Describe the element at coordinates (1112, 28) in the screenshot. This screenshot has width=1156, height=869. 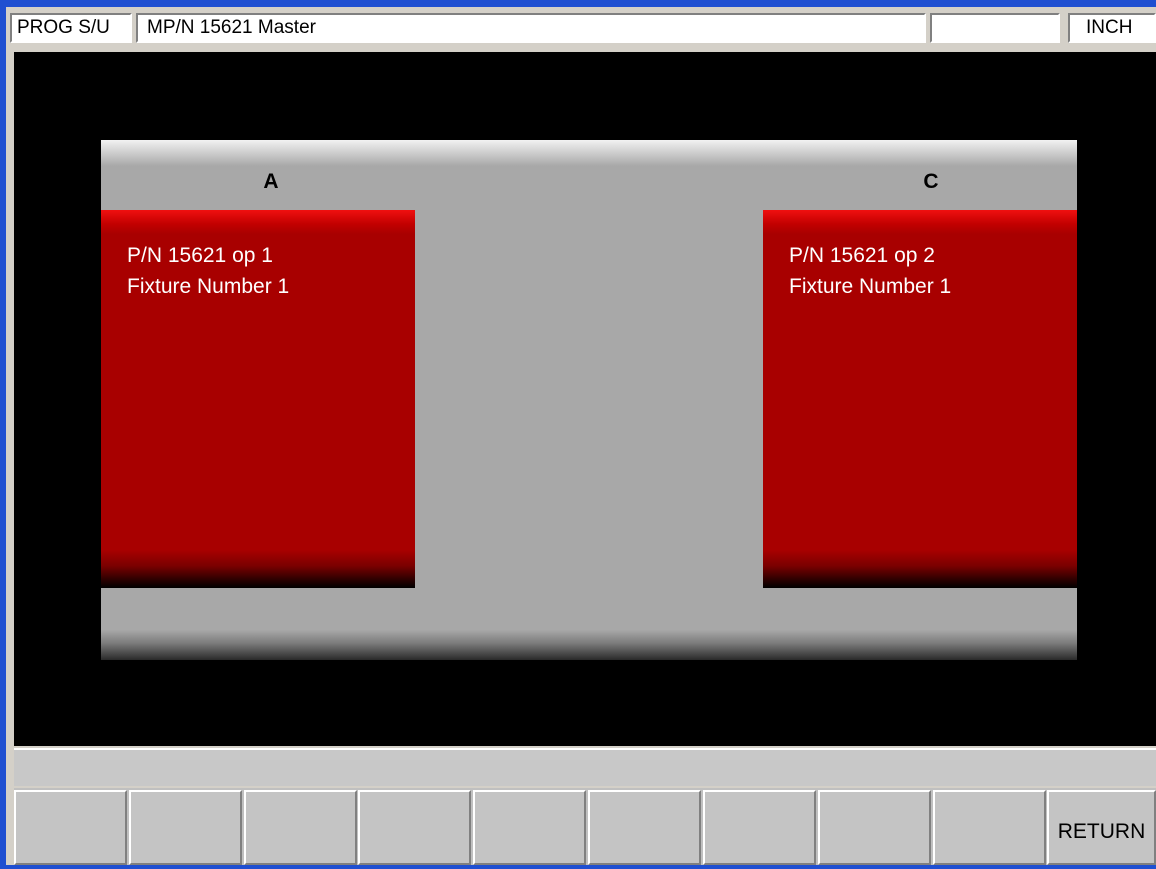
I see `units-indicator: INCH` at that location.